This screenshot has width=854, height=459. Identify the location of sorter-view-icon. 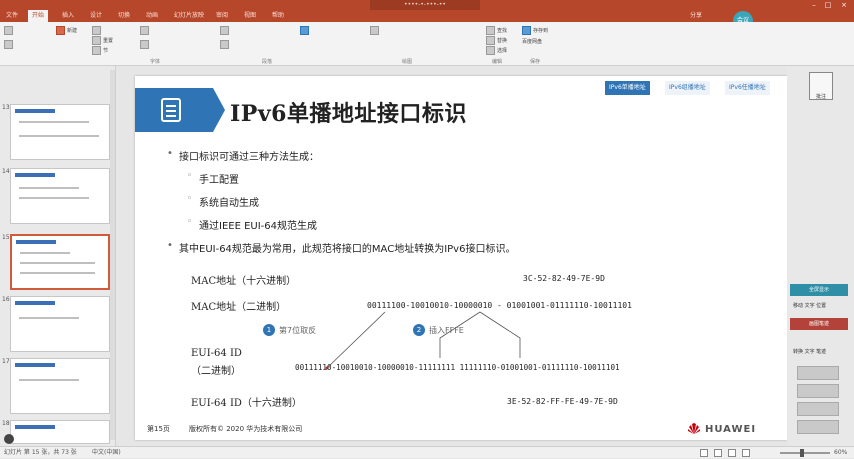
(718, 453).